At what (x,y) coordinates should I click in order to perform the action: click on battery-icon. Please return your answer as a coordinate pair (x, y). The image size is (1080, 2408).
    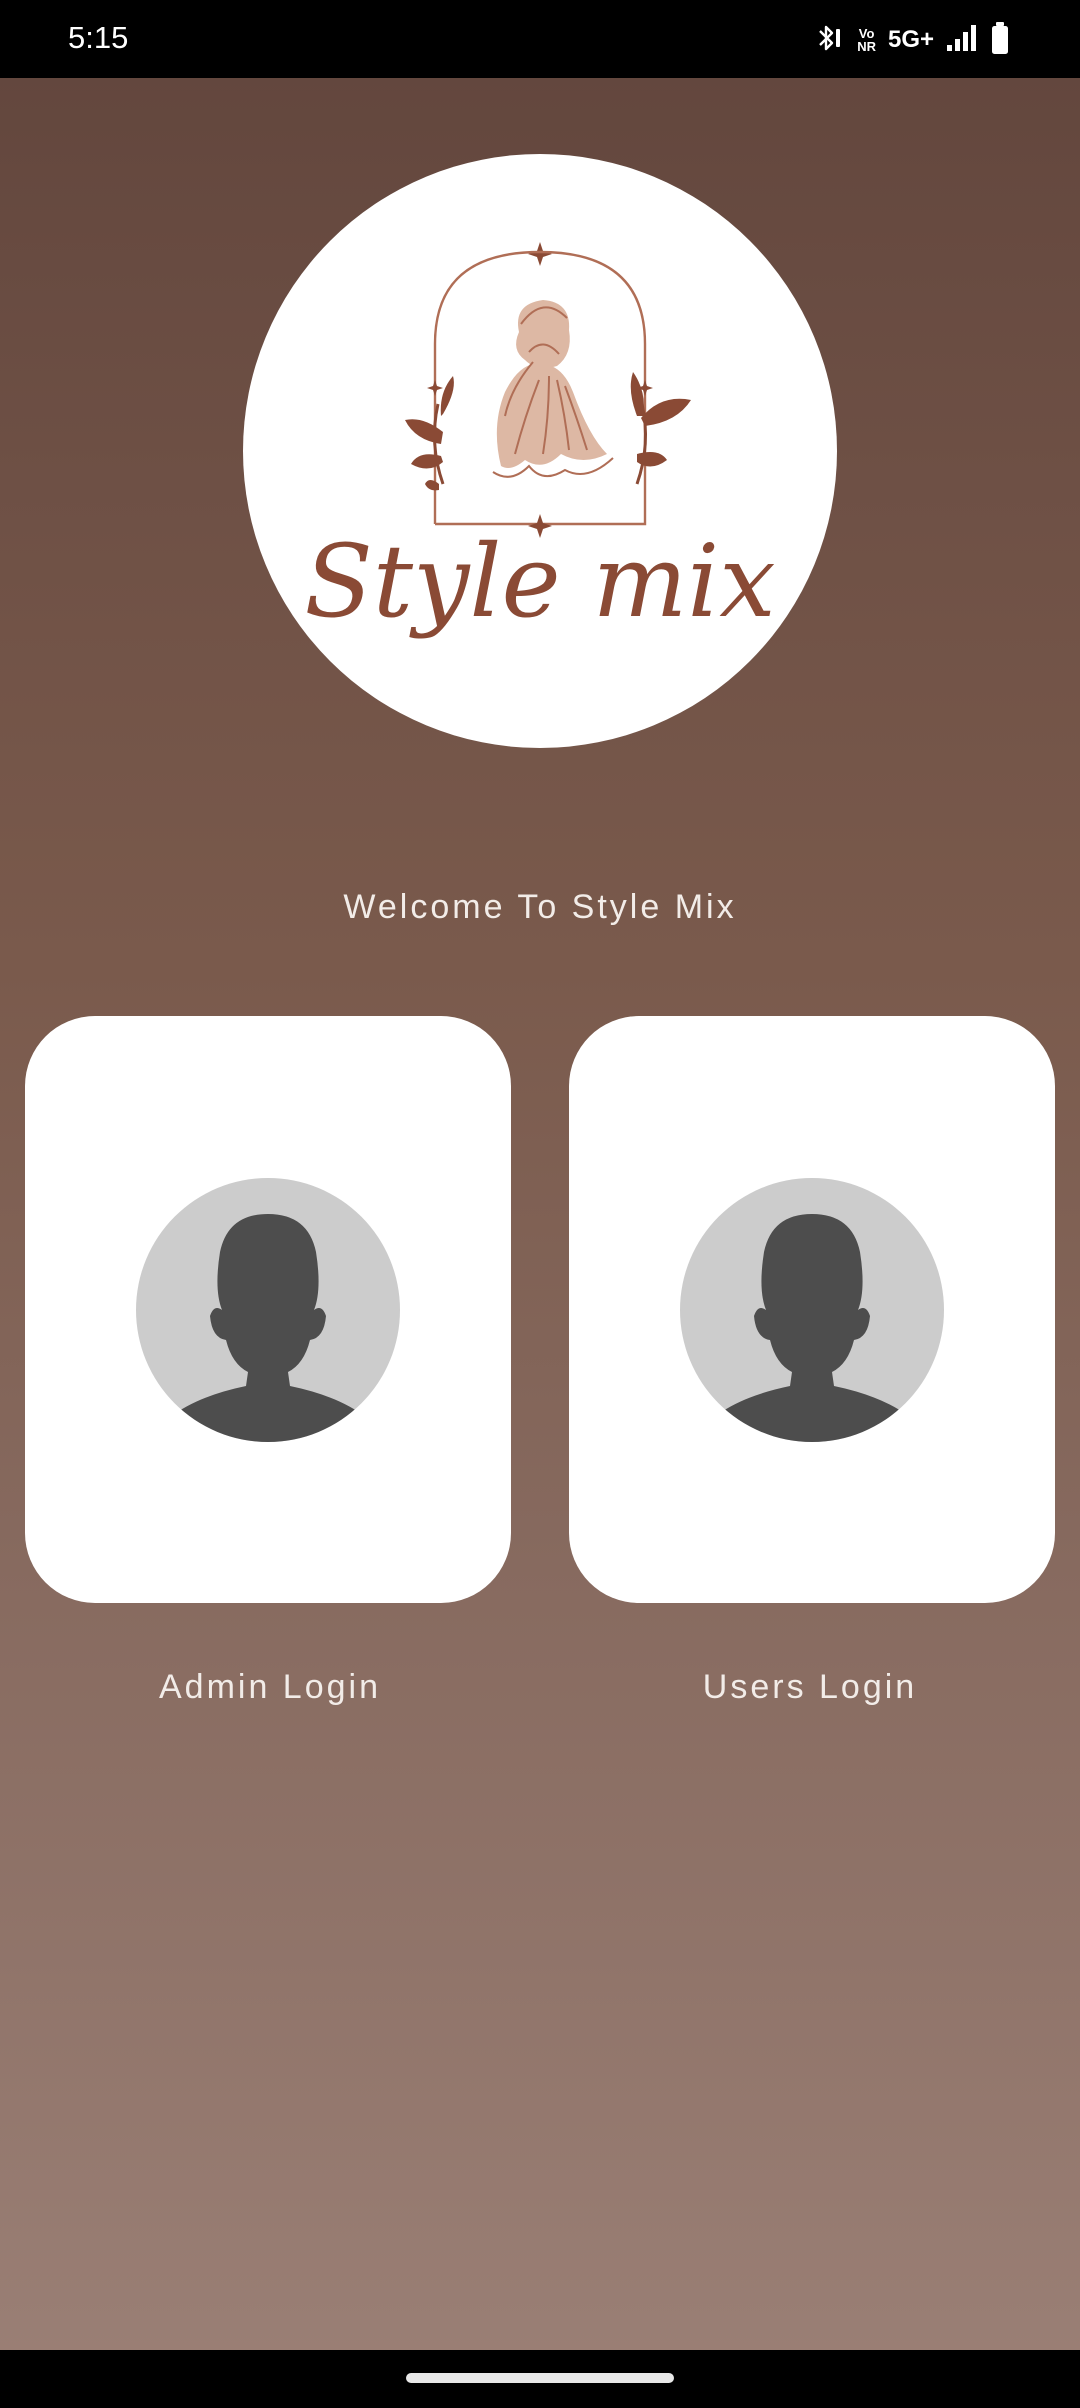
    Looking at the image, I should click on (1000, 40).